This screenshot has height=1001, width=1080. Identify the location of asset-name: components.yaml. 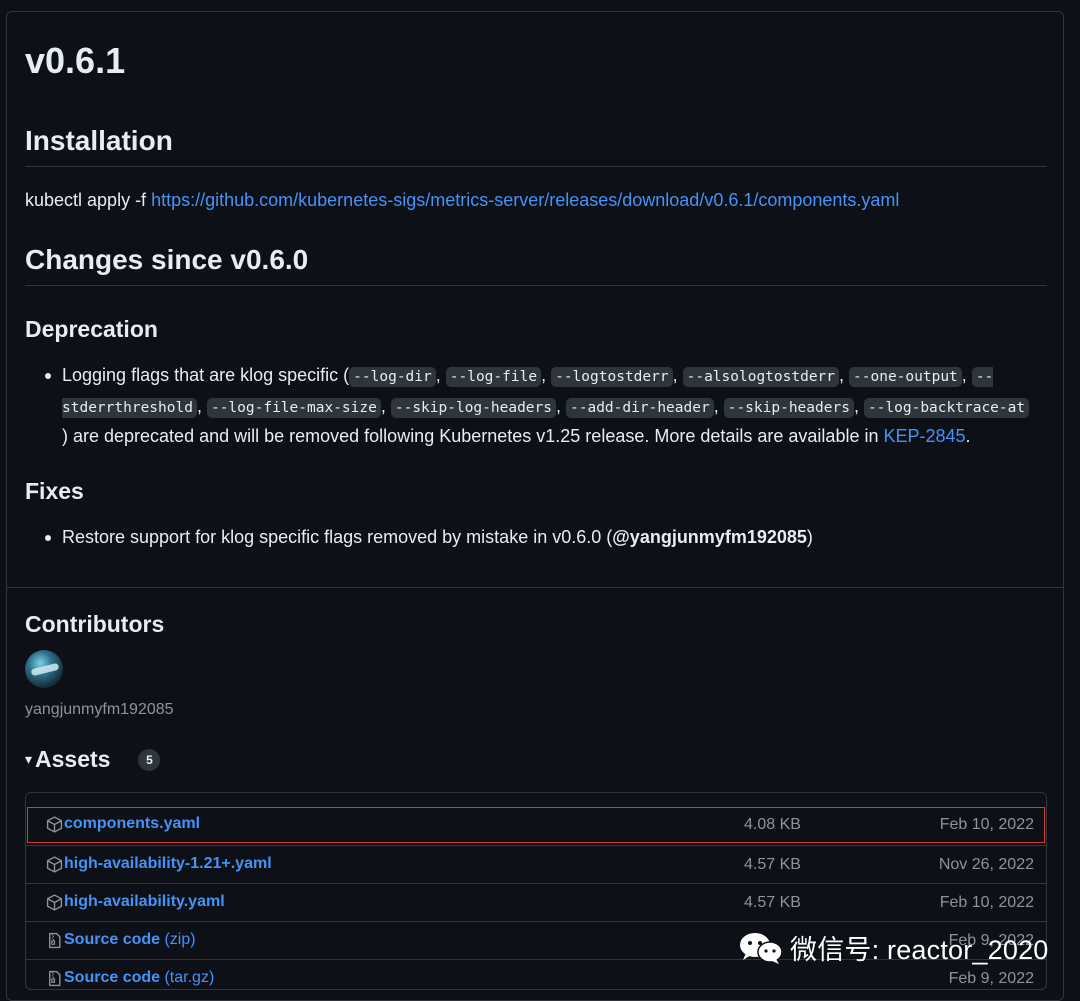
(132, 824).